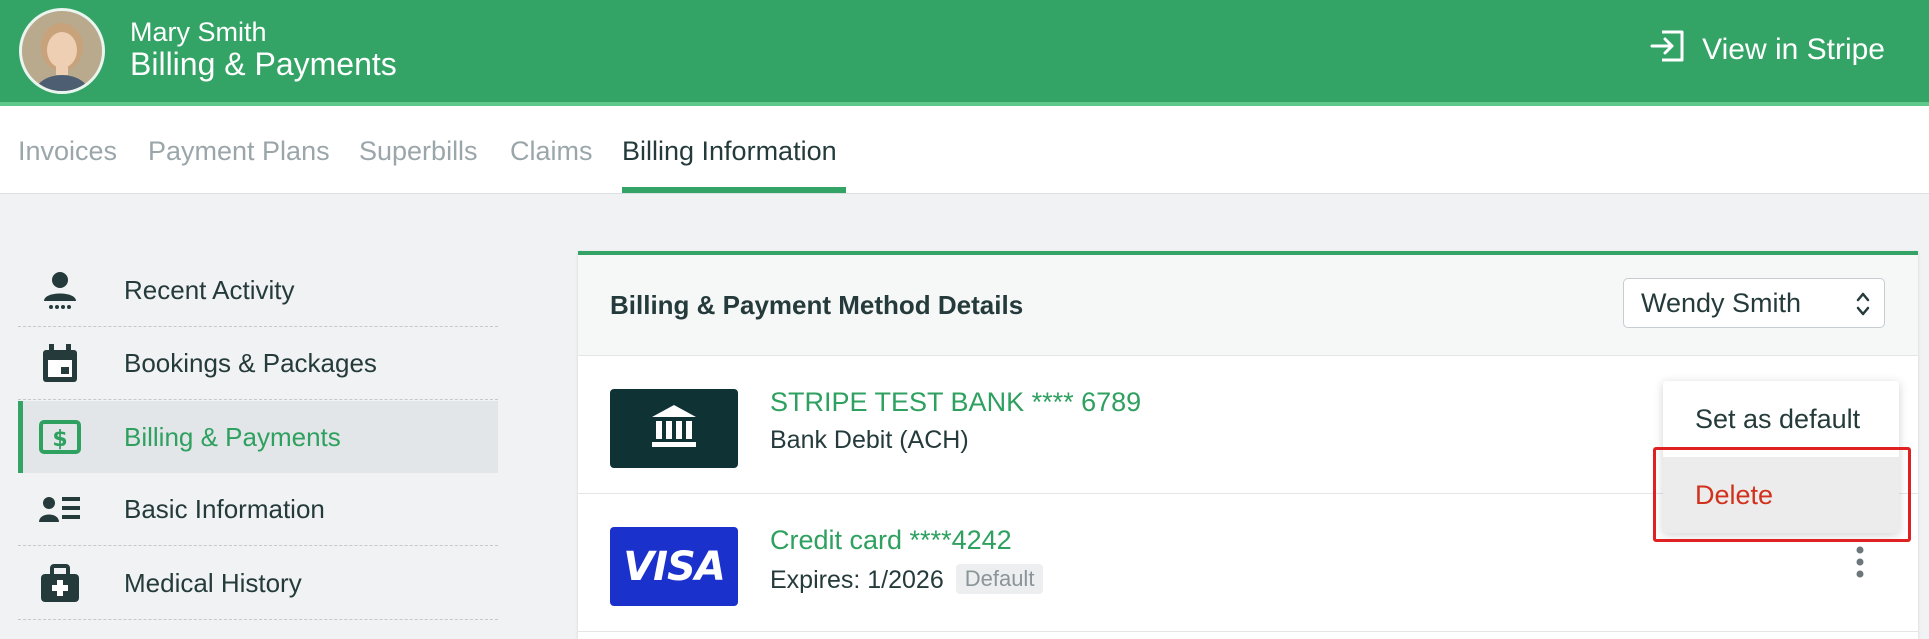 The height and width of the screenshot is (639, 1929). What do you see at coordinates (224, 509) in the screenshot?
I see `sidebar-item-label: Basic Information` at bounding box center [224, 509].